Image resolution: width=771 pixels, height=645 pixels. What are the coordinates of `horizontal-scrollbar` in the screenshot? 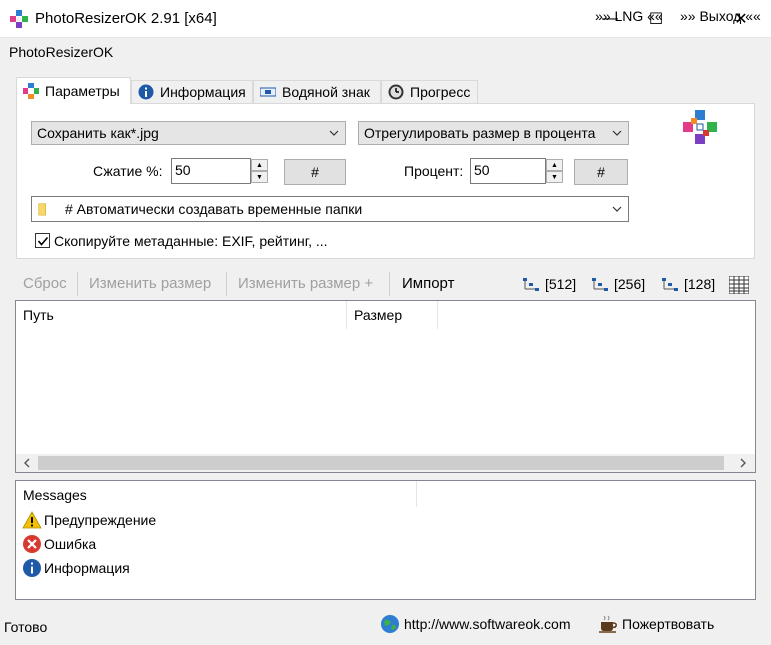 It's located at (385, 463).